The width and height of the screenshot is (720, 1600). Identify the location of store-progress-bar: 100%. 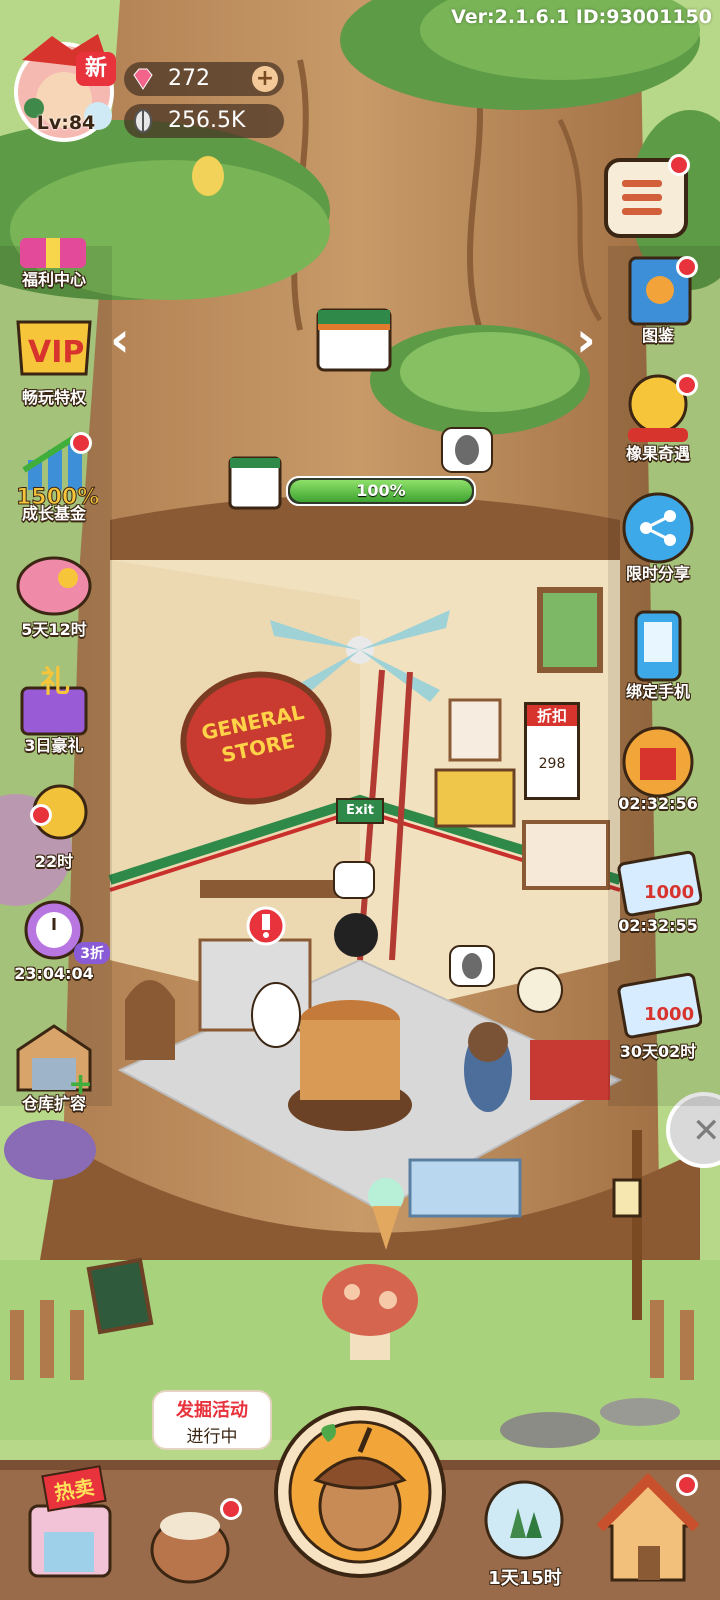
(381, 491).